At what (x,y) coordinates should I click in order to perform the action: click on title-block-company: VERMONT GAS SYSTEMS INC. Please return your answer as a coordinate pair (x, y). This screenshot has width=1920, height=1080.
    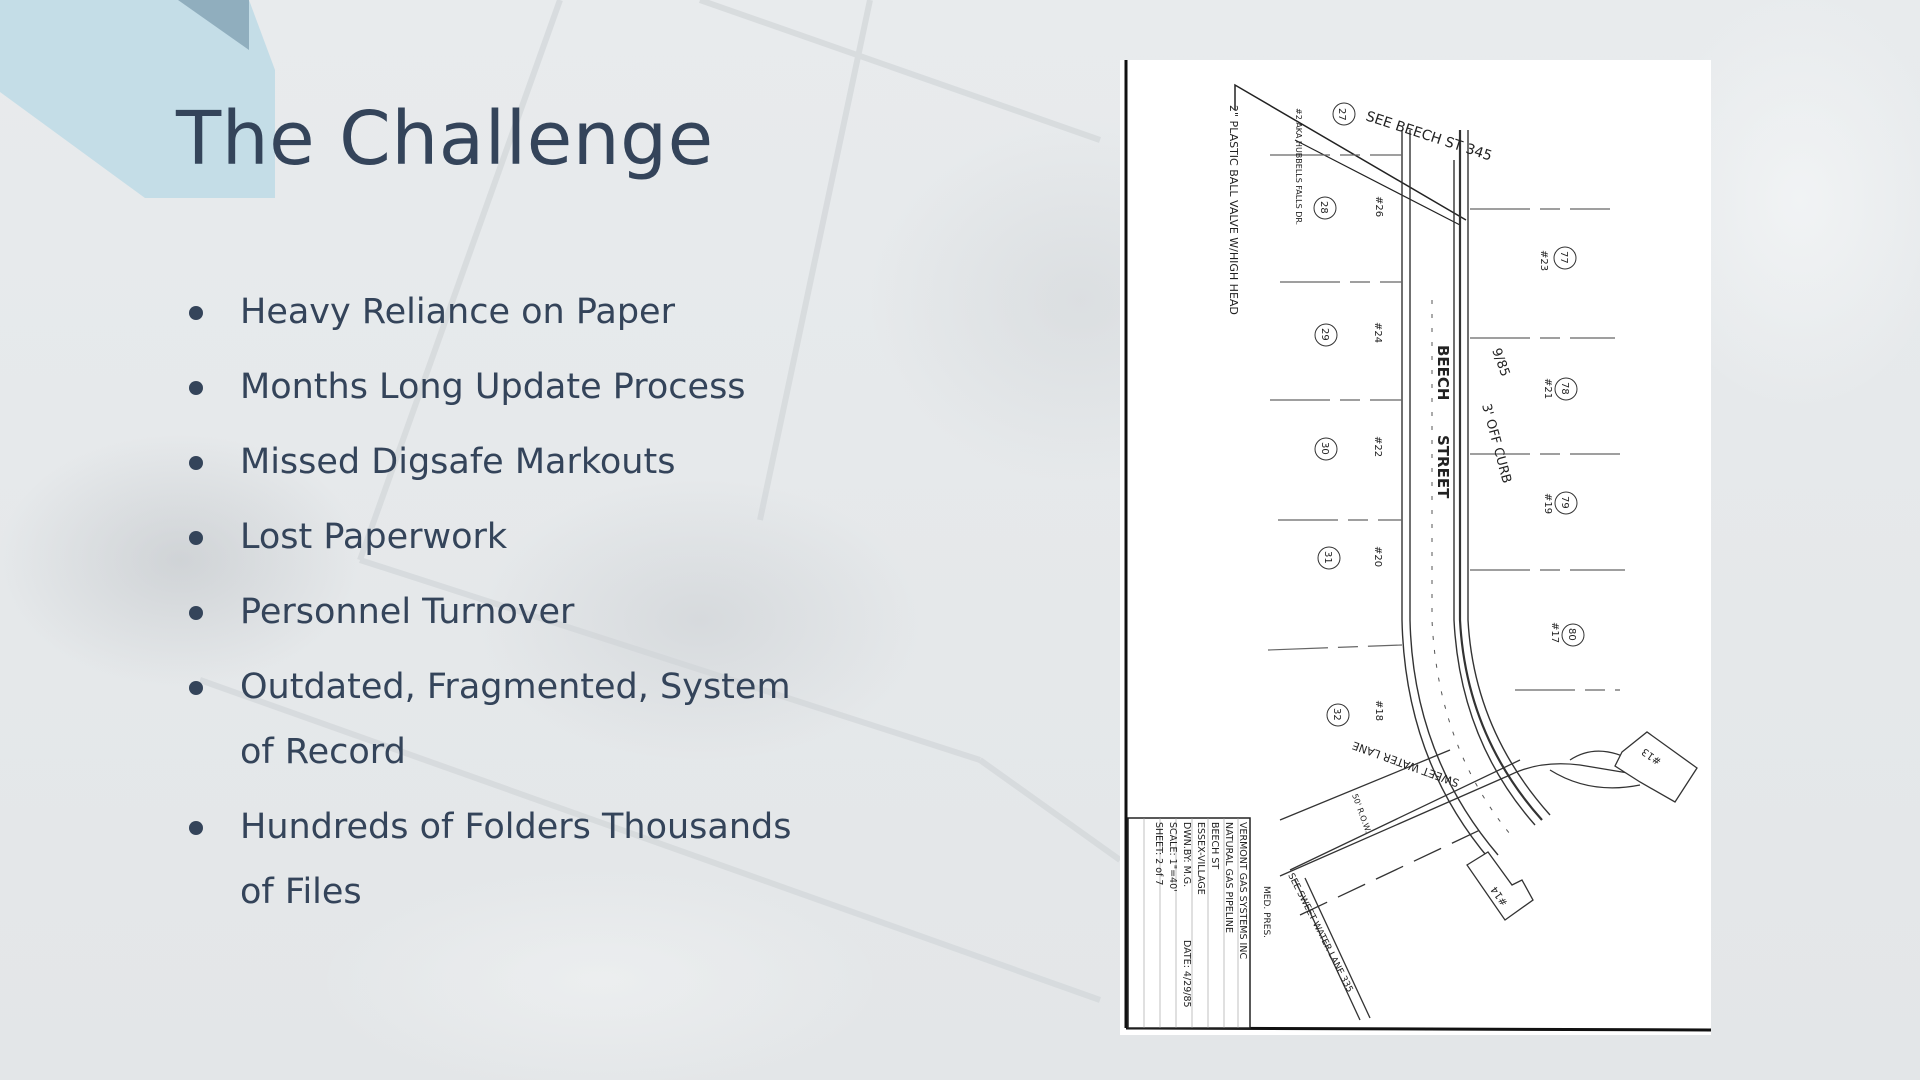
    Looking at the image, I should click on (1242, 890).